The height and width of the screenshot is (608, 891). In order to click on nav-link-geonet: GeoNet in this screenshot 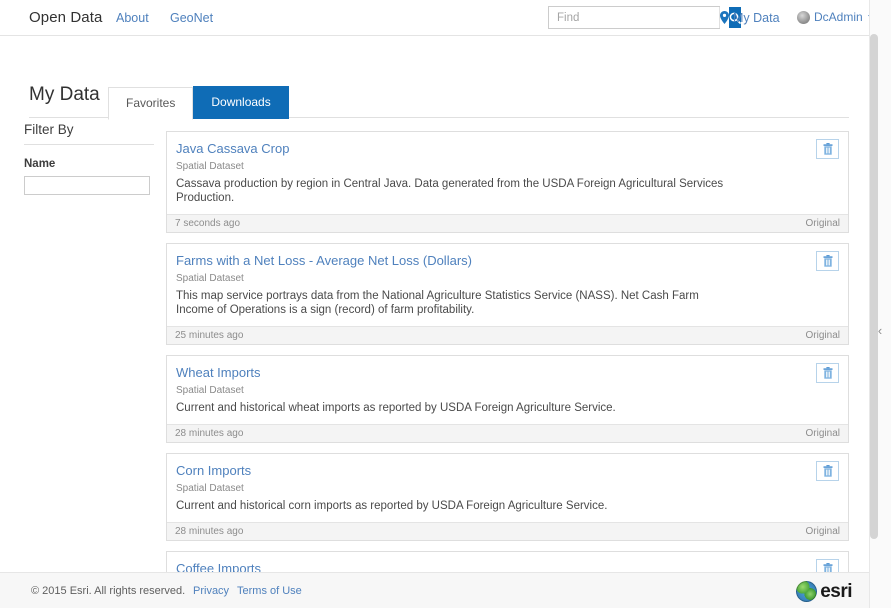, I will do `click(191, 18)`.